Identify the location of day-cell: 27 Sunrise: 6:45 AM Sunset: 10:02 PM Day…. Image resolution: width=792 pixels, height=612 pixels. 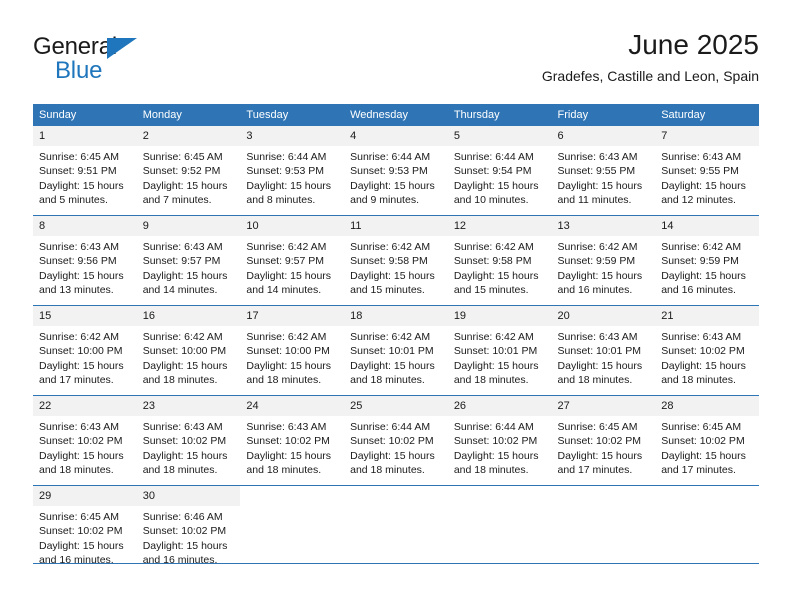
(603, 440).